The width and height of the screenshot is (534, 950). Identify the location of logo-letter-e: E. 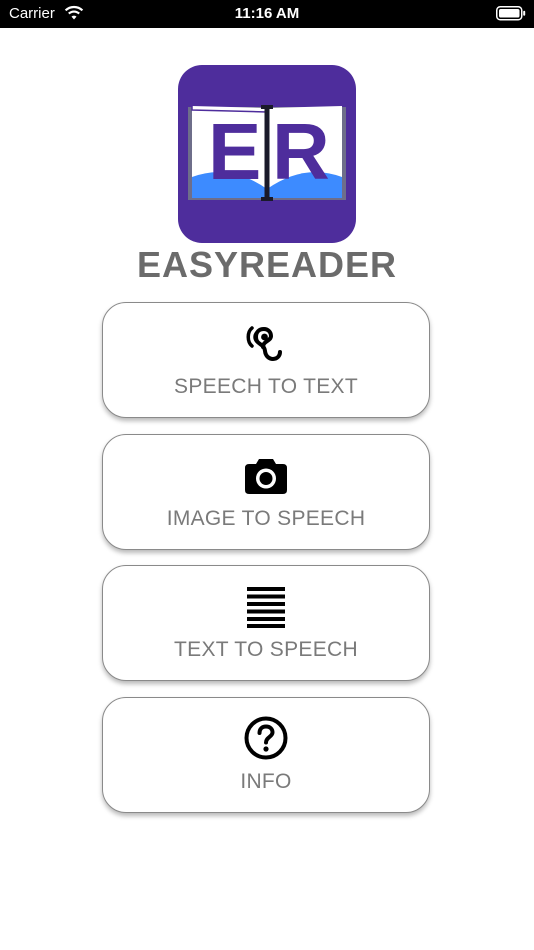
(234, 151).